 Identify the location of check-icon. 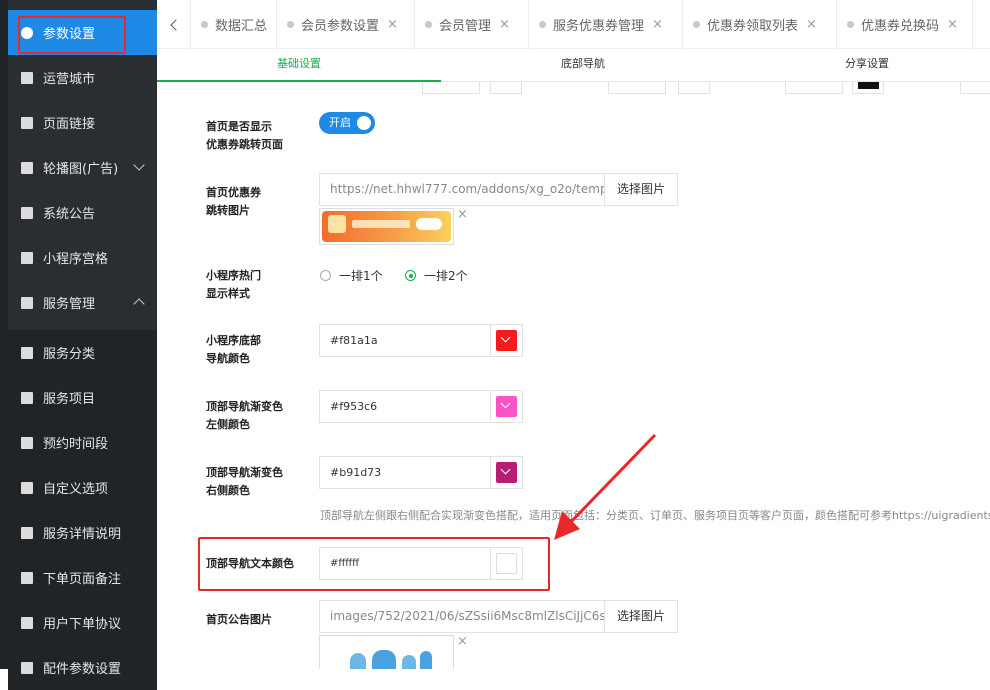
(27, 667).